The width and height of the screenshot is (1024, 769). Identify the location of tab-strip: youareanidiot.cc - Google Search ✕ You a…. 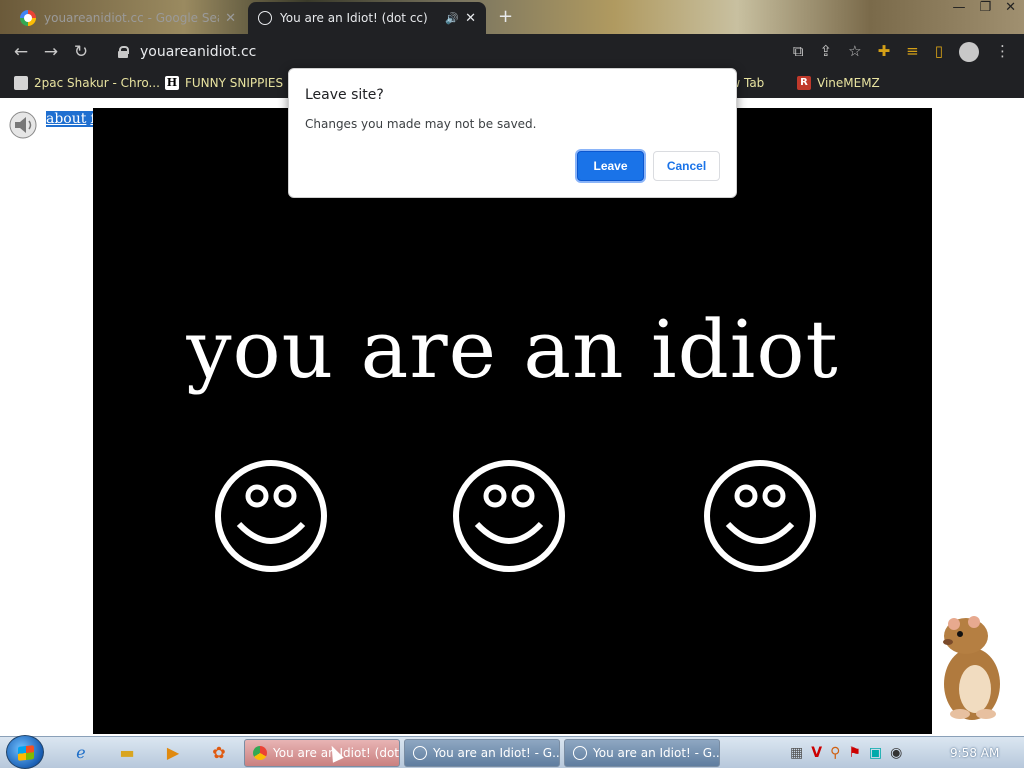
(512, 17).